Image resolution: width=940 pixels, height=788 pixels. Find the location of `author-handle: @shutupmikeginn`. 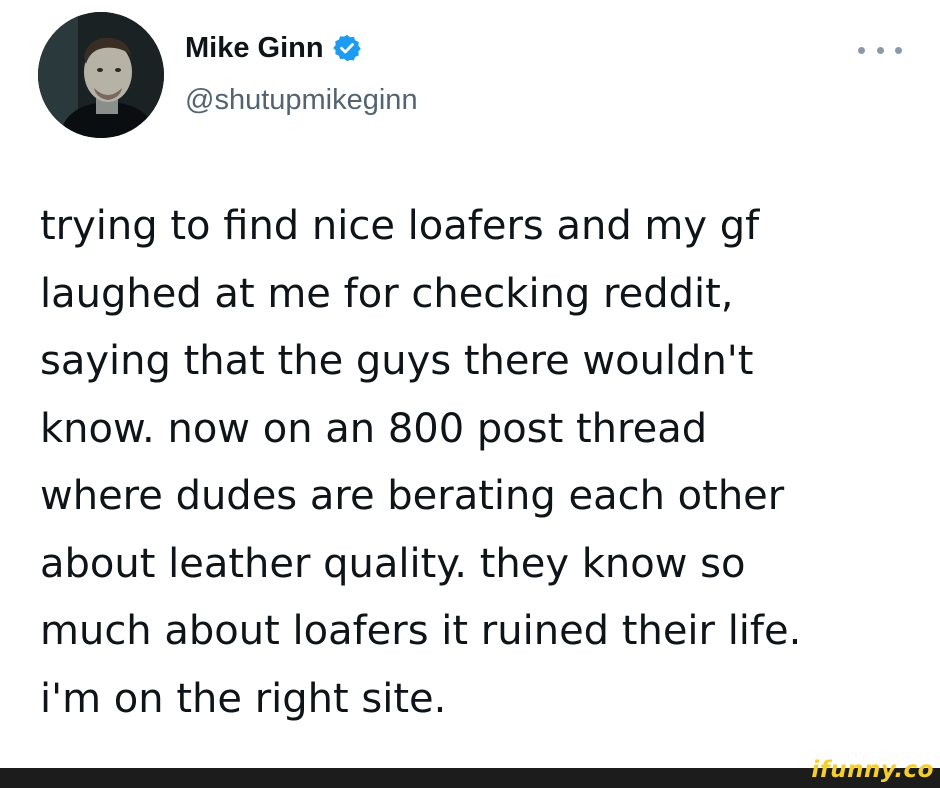

author-handle: @shutupmikeginn is located at coordinates (301, 100).